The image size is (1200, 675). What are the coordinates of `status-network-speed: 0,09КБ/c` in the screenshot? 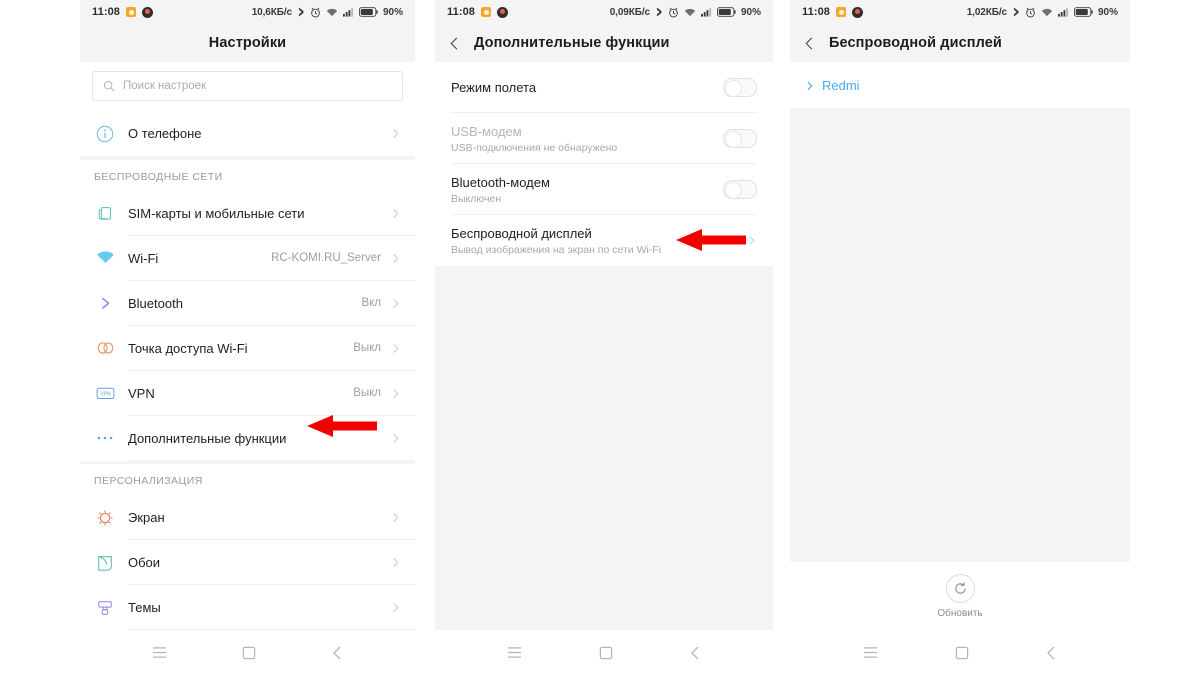 It's located at (629, 12).